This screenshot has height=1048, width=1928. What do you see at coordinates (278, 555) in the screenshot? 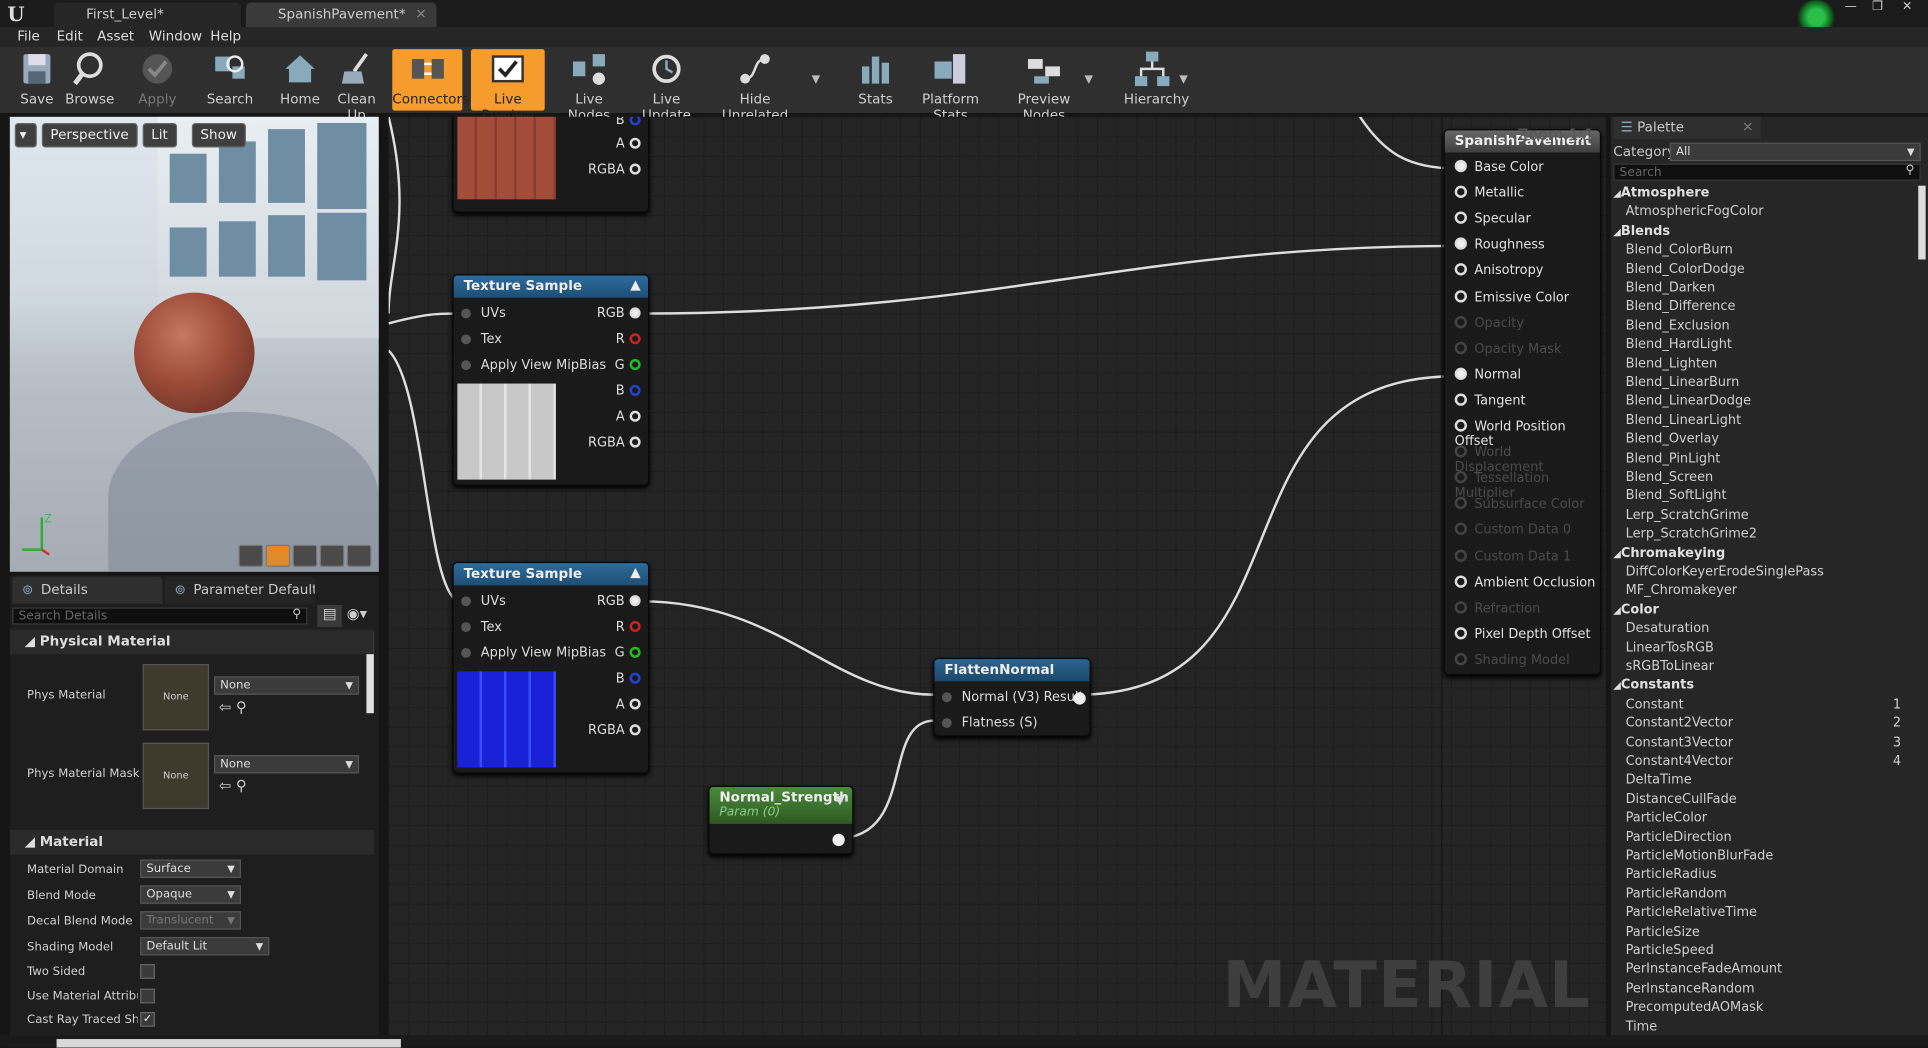
I see `preview-sphere-icon` at bounding box center [278, 555].